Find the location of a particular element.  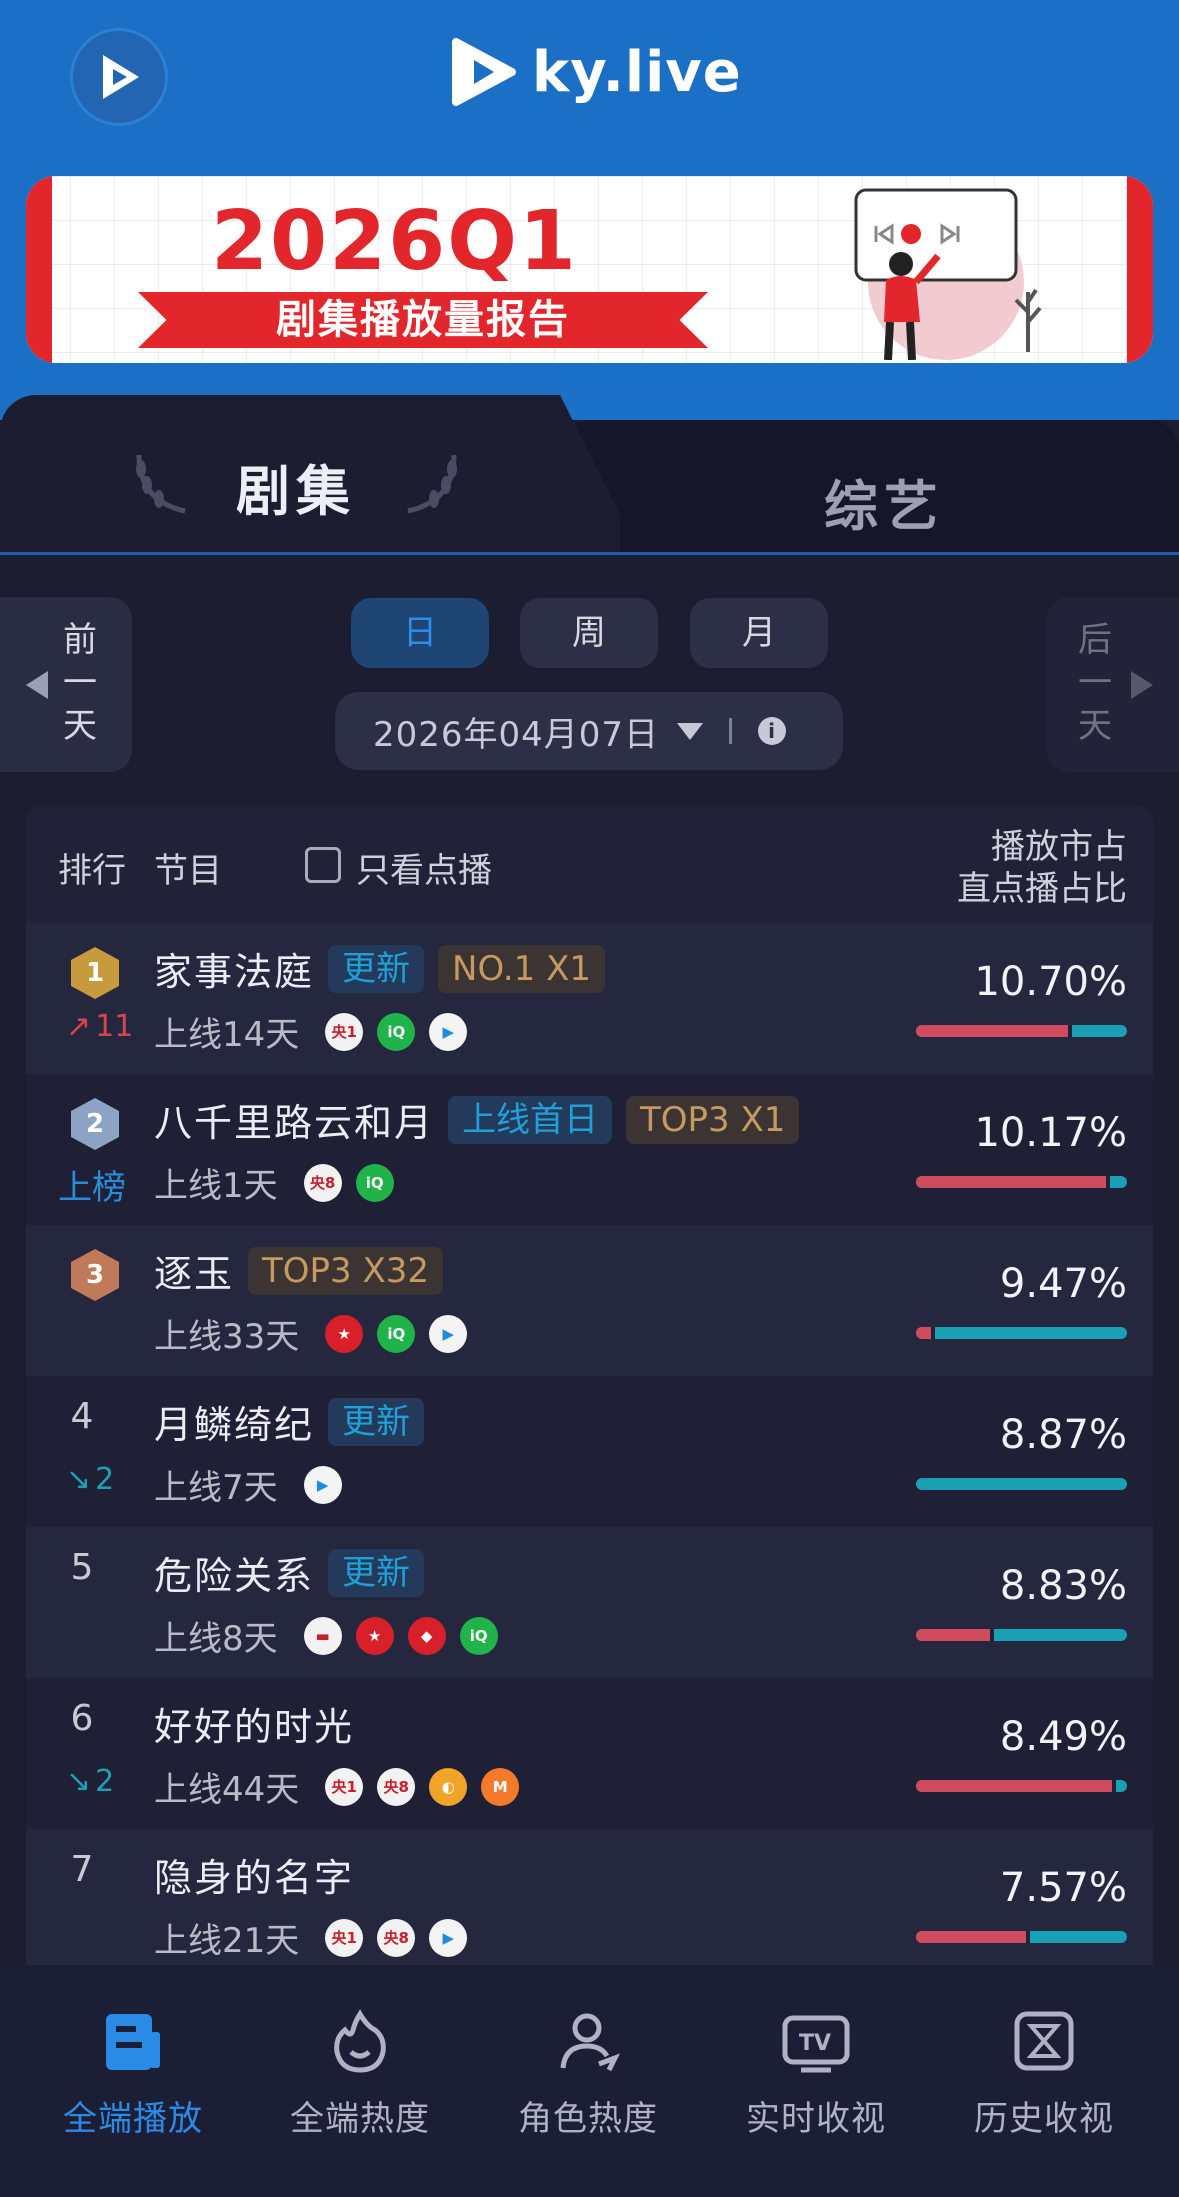

rank-change: ↗ 11 is located at coordinates (99, 1026).